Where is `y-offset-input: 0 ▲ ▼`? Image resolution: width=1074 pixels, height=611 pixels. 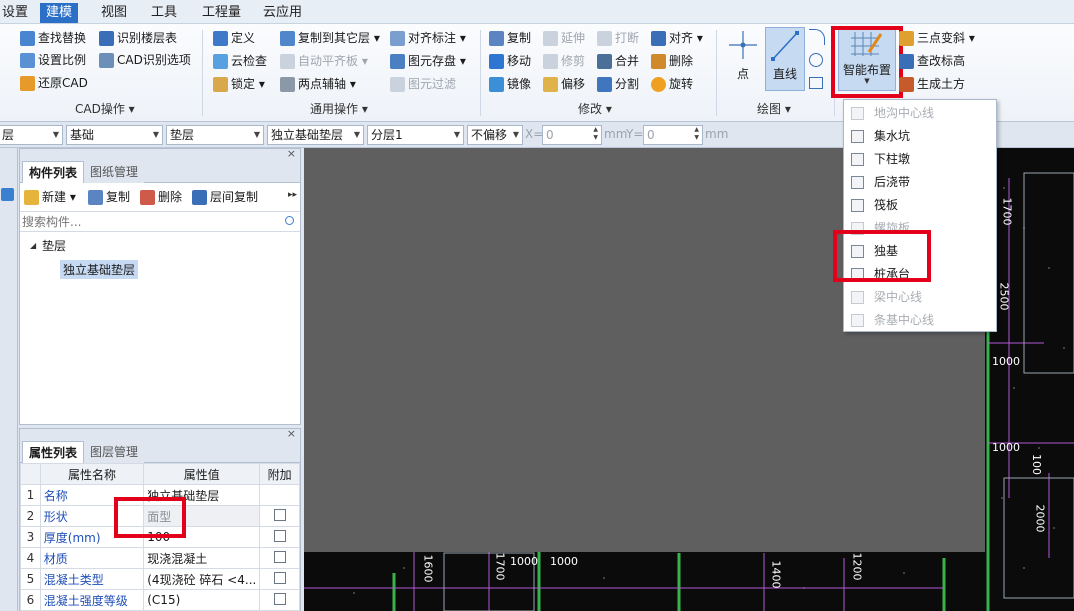 y-offset-input: 0 ▲ ▼ is located at coordinates (673, 135).